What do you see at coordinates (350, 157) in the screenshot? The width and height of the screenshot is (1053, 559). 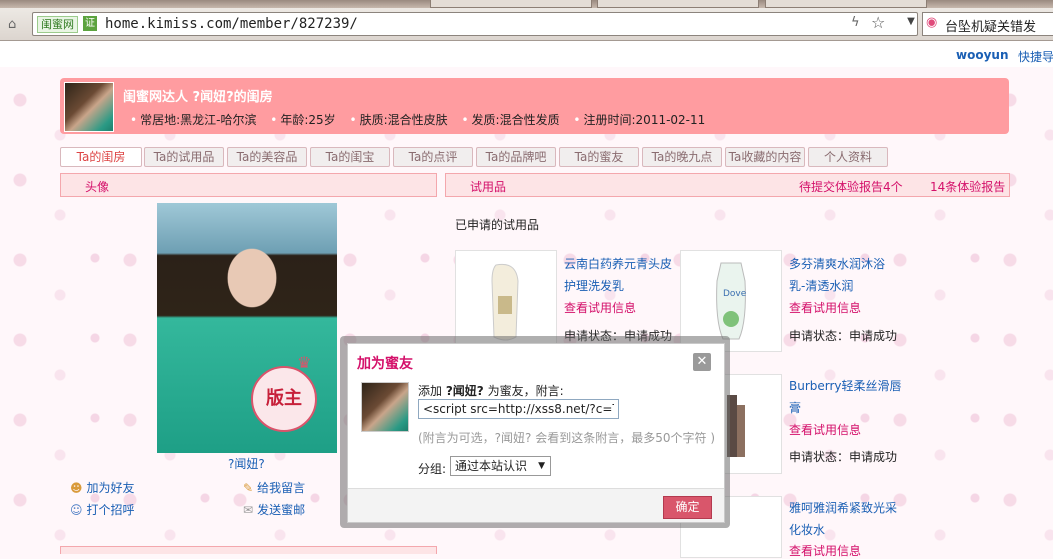 I see `tab-treasure: Ta的闺宝` at bounding box center [350, 157].